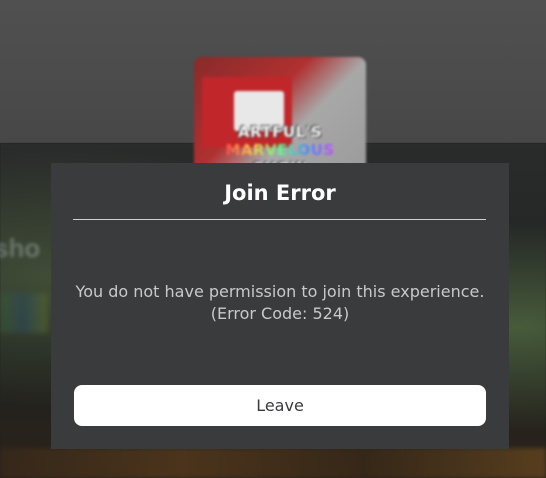 This screenshot has width=546, height=478. I want to click on dialog-title: Join Error, so click(280, 193).